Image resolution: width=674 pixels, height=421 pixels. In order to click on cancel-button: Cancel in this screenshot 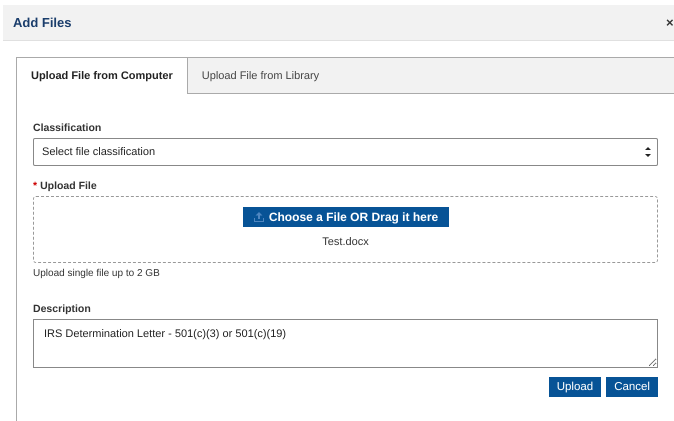, I will do `click(632, 387)`.